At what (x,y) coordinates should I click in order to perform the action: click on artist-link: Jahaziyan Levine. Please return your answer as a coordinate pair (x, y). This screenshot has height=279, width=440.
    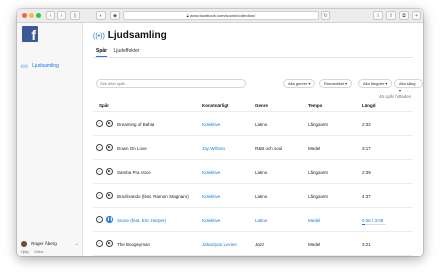
    Looking at the image, I should click on (219, 244).